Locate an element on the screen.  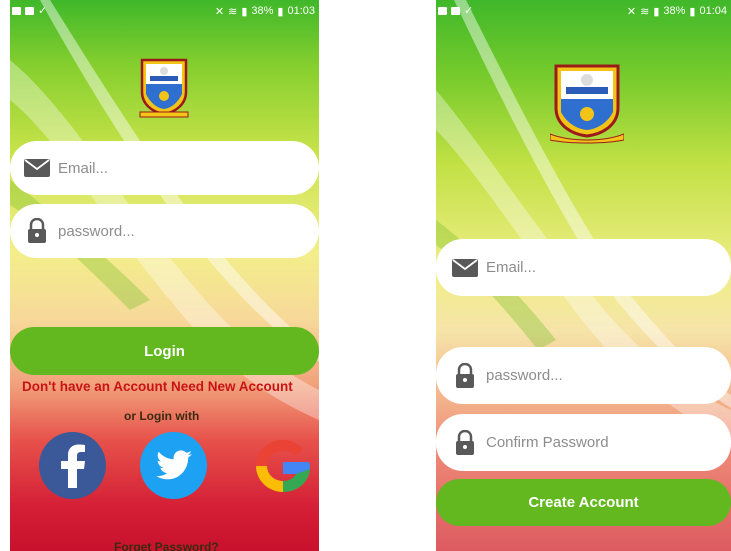
or-login-with-label: or Login with is located at coordinates (162, 416).